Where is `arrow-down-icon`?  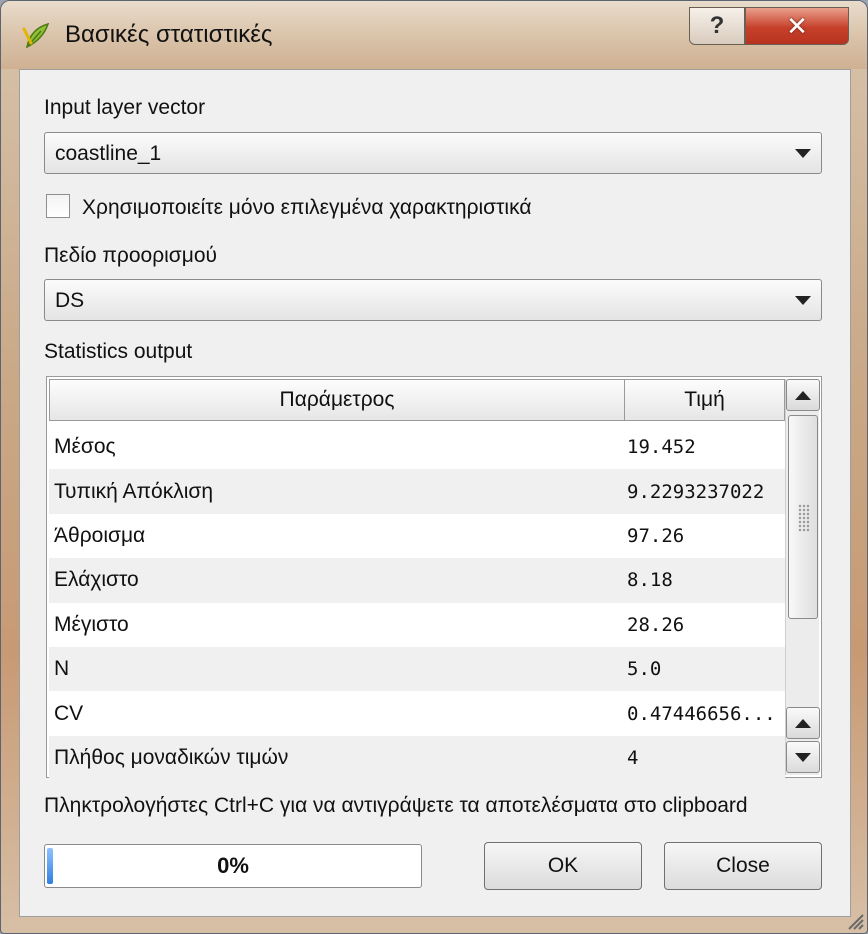 arrow-down-icon is located at coordinates (803, 757).